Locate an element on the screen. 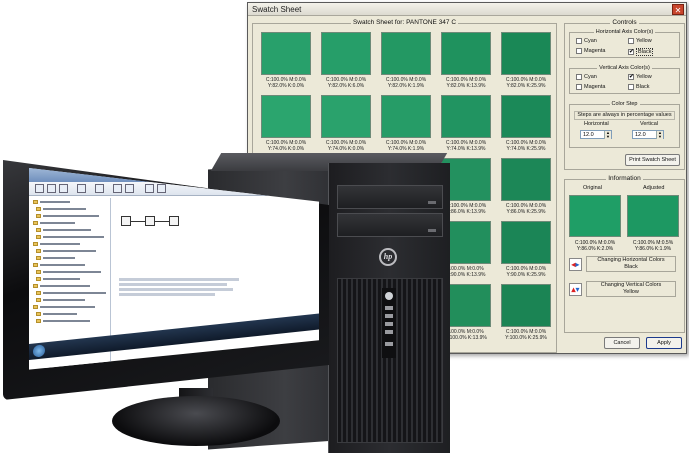 This screenshot has width=689, height=463. v-cyan-checkbox: Cyan is located at coordinates (586, 77).